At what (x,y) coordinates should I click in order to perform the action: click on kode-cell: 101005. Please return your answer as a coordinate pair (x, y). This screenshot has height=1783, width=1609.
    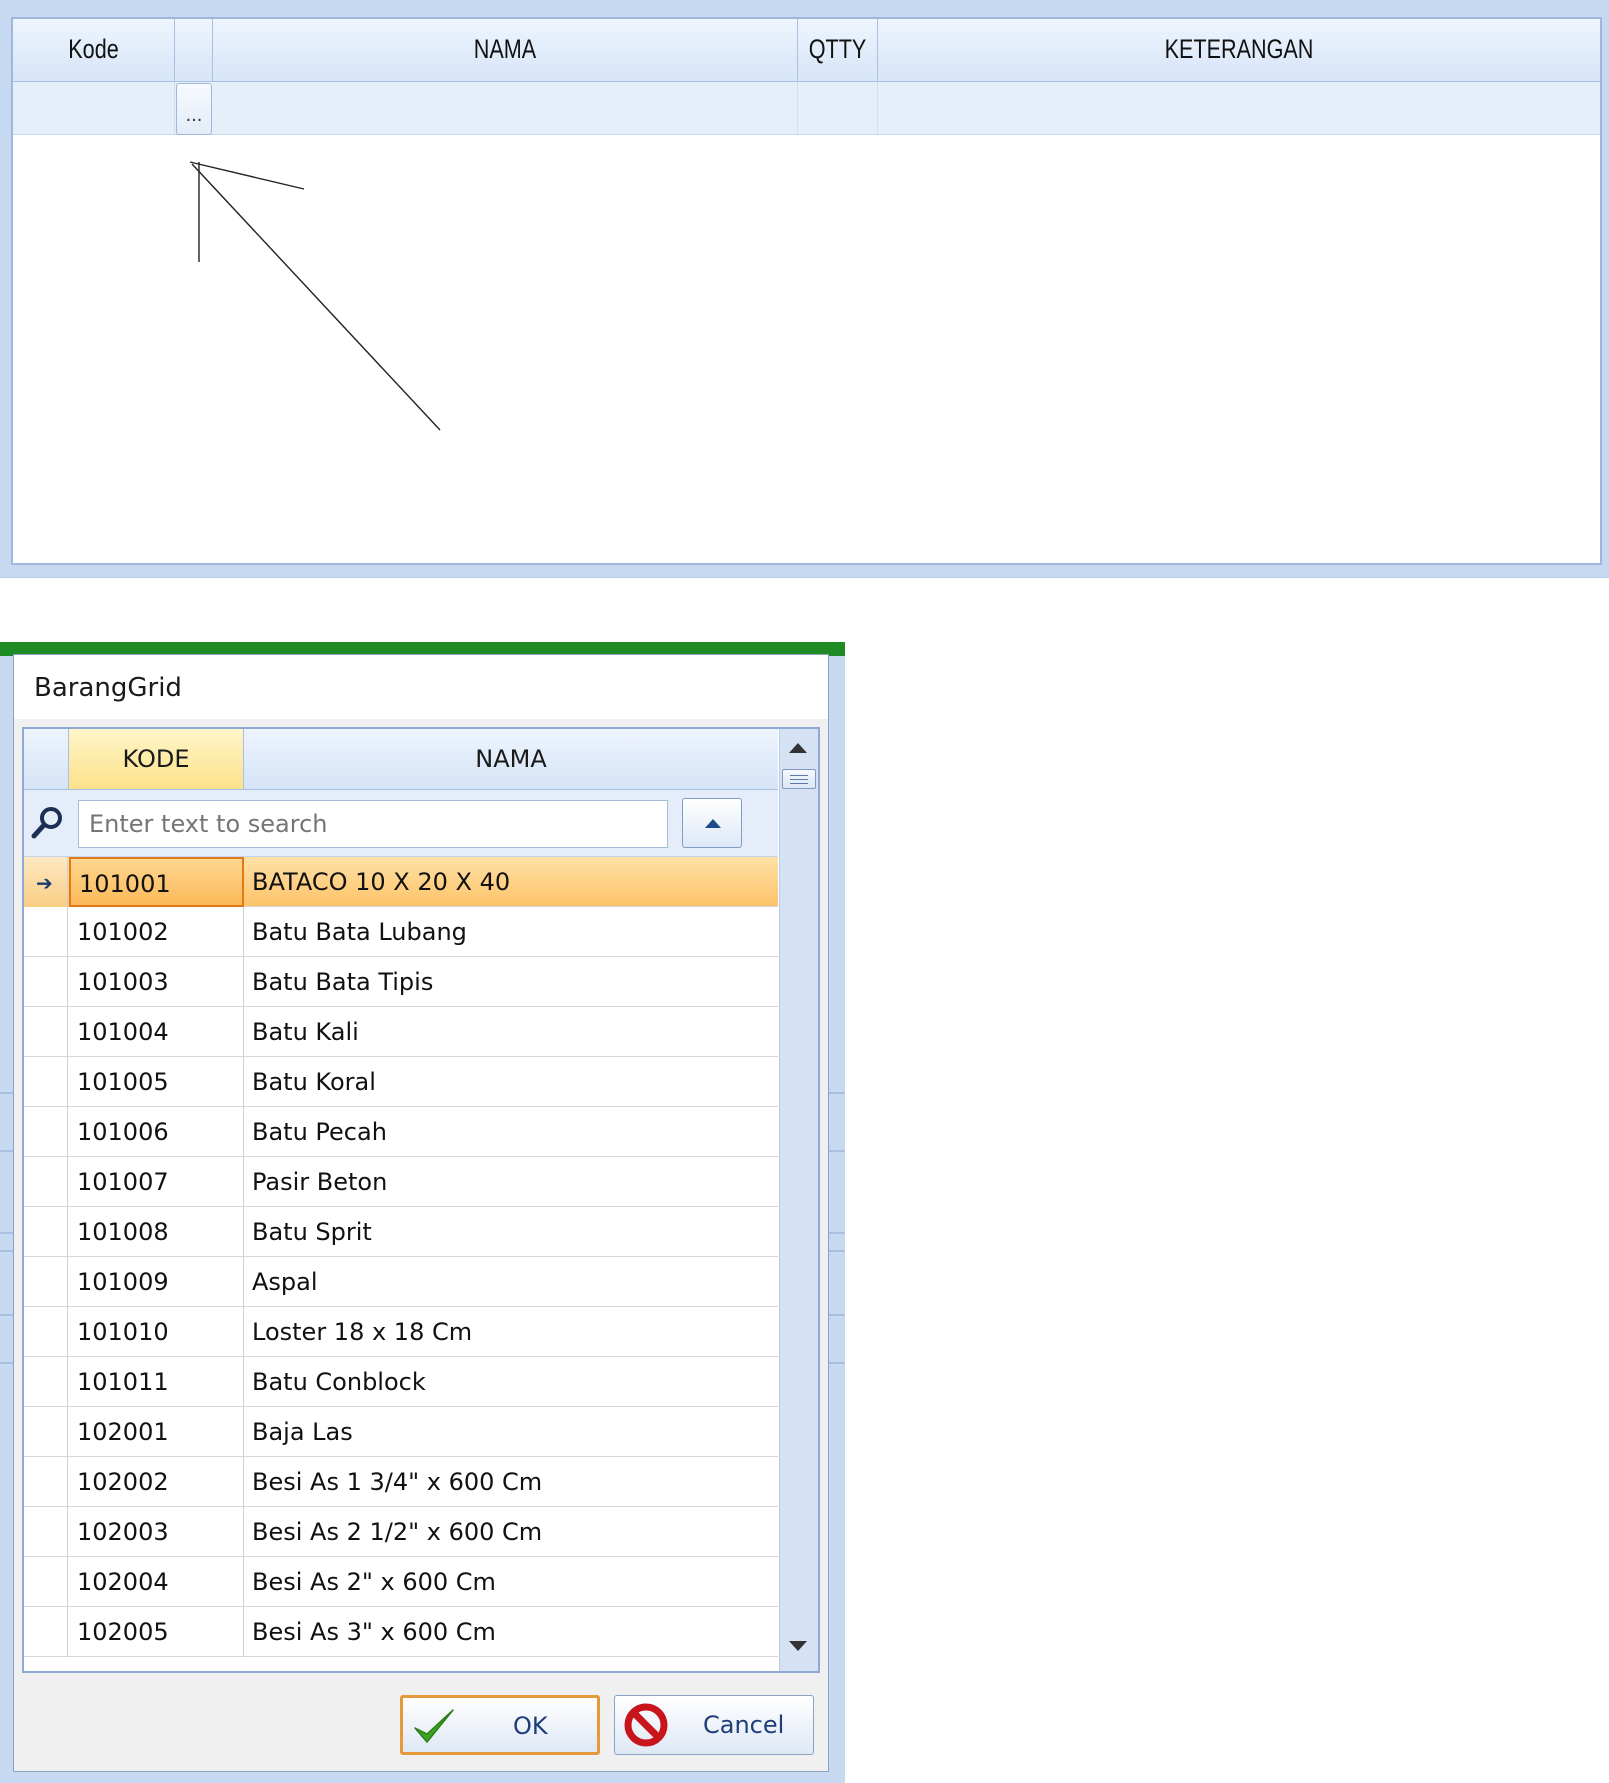
    Looking at the image, I should click on (156, 1082).